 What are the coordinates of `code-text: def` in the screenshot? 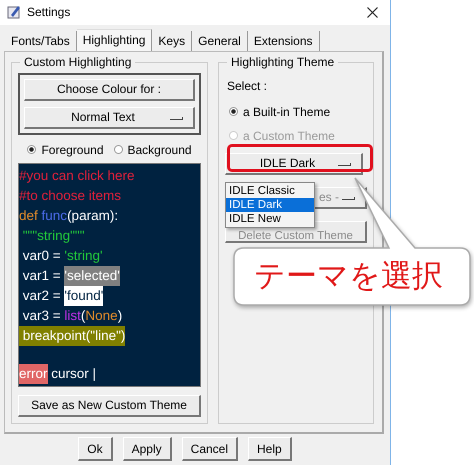 It's located at (30, 216).